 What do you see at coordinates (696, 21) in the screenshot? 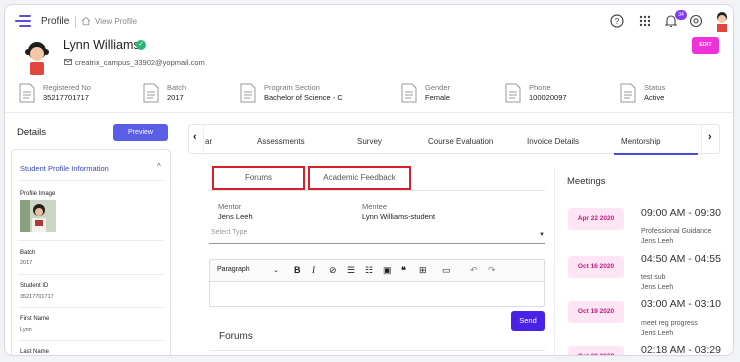
I see `settings-icon` at bounding box center [696, 21].